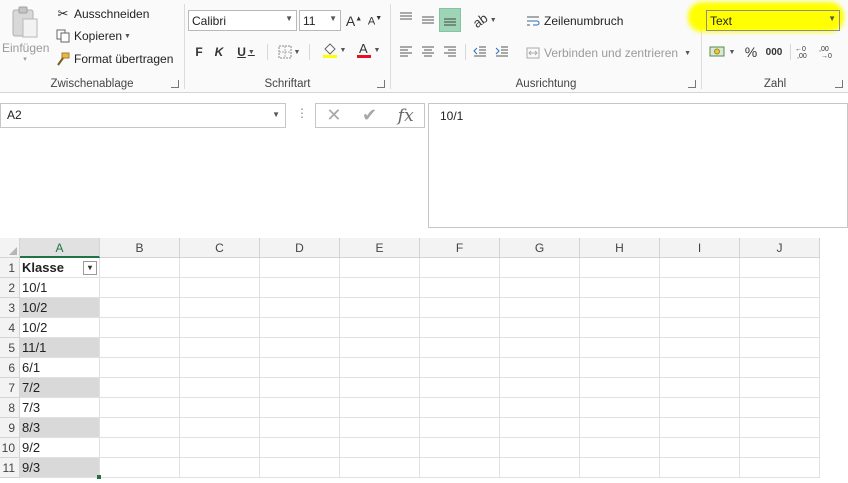 The image size is (848, 483). I want to click on thousands-separator-button: 000, so click(774, 52).